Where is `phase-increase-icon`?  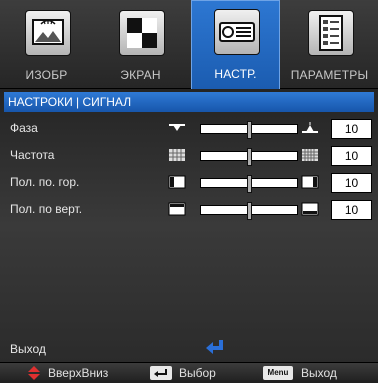 phase-increase-icon is located at coordinates (310, 128).